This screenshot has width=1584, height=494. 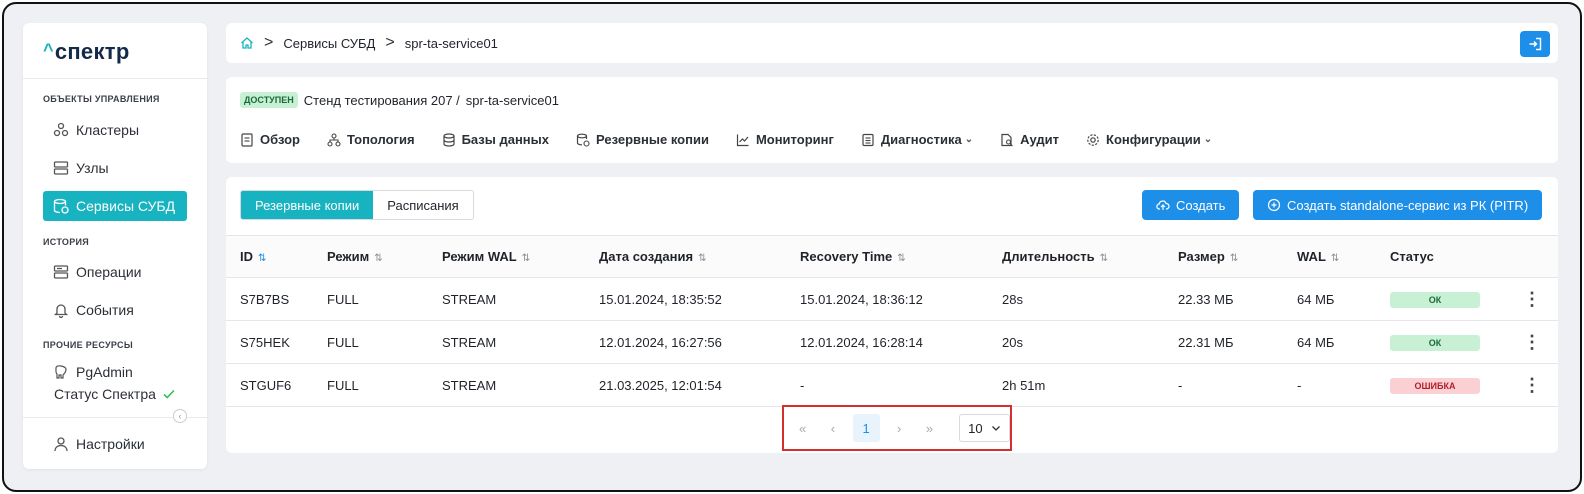 What do you see at coordinates (1237, 256) in the screenshot?
I see `col-size: Размер ⇅` at bounding box center [1237, 256].